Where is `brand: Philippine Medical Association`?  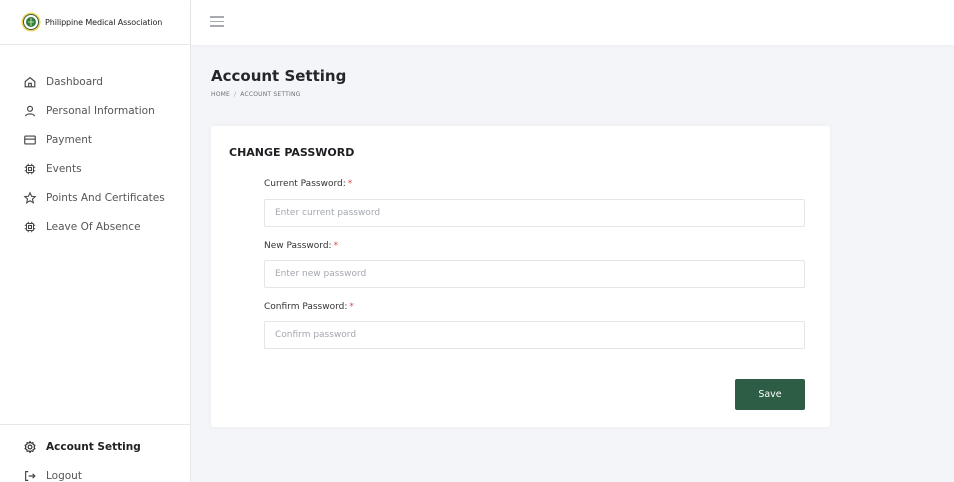
brand: Philippine Medical Association is located at coordinates (95, 22).